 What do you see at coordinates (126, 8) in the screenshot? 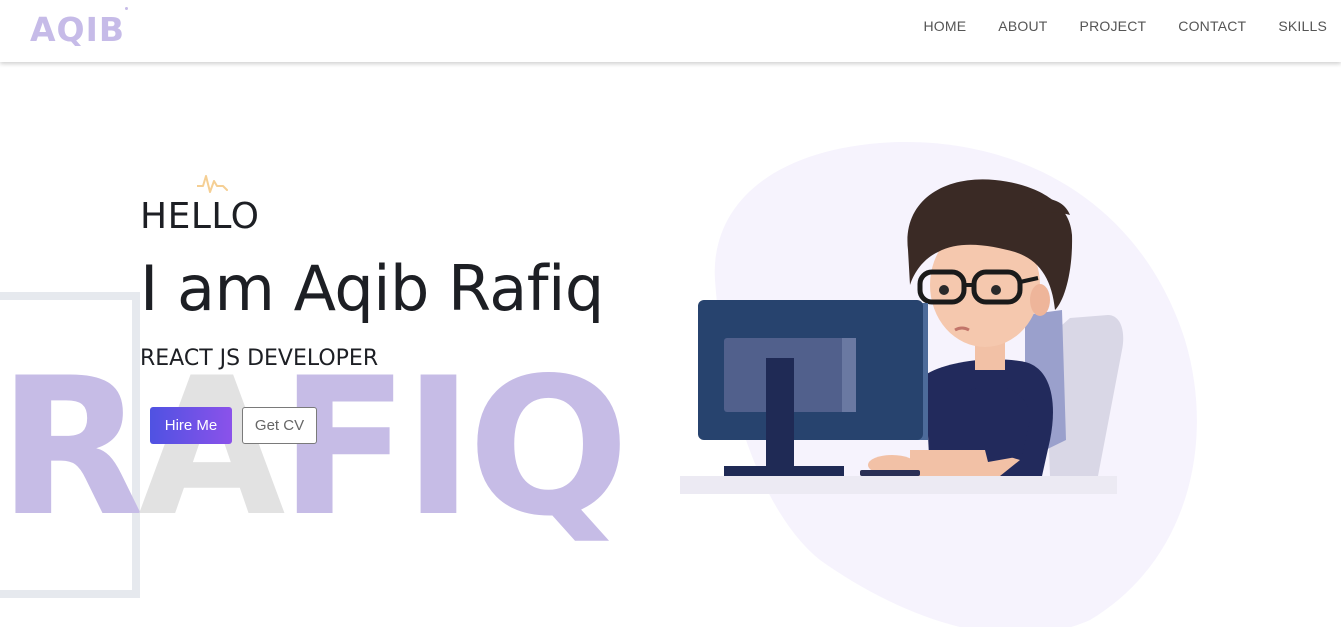
I see `logo-dot` at bounding box center [126, 8].